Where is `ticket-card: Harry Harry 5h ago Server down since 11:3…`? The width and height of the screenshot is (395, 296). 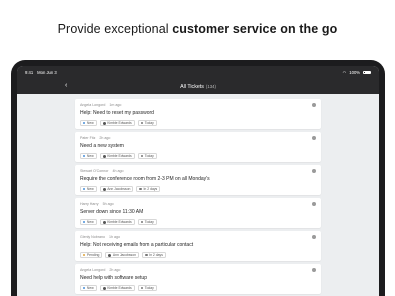 ticket-card: Harry Harry 5h ago Server down since 11:3… is located at coordinates (198, 213).